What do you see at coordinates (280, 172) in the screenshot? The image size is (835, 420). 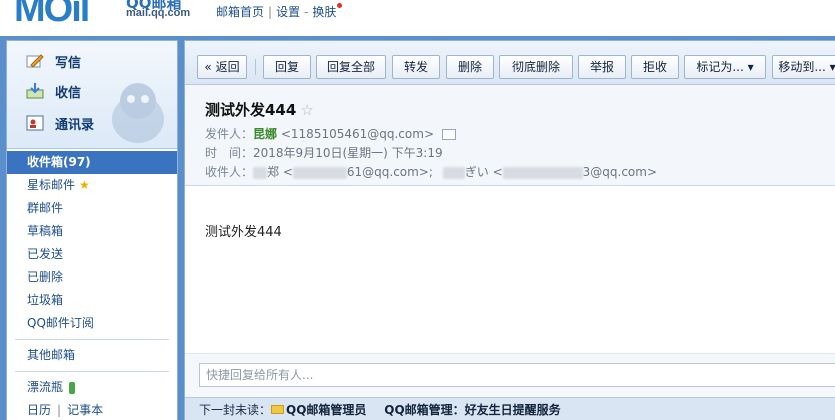 I see `recipient-1-name: 郑 <` at bounding box center [280, 172].